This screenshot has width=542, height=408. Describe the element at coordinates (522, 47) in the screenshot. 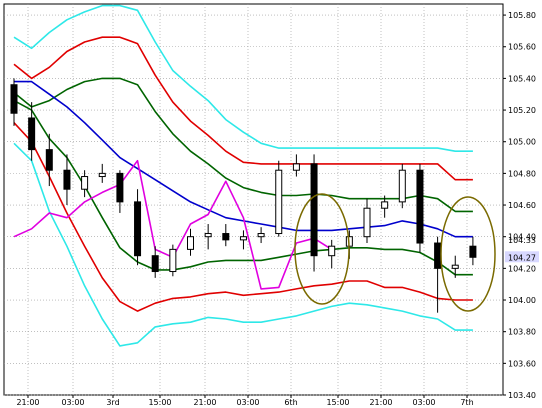

I see `y-tick-label: 105.60` at that location.